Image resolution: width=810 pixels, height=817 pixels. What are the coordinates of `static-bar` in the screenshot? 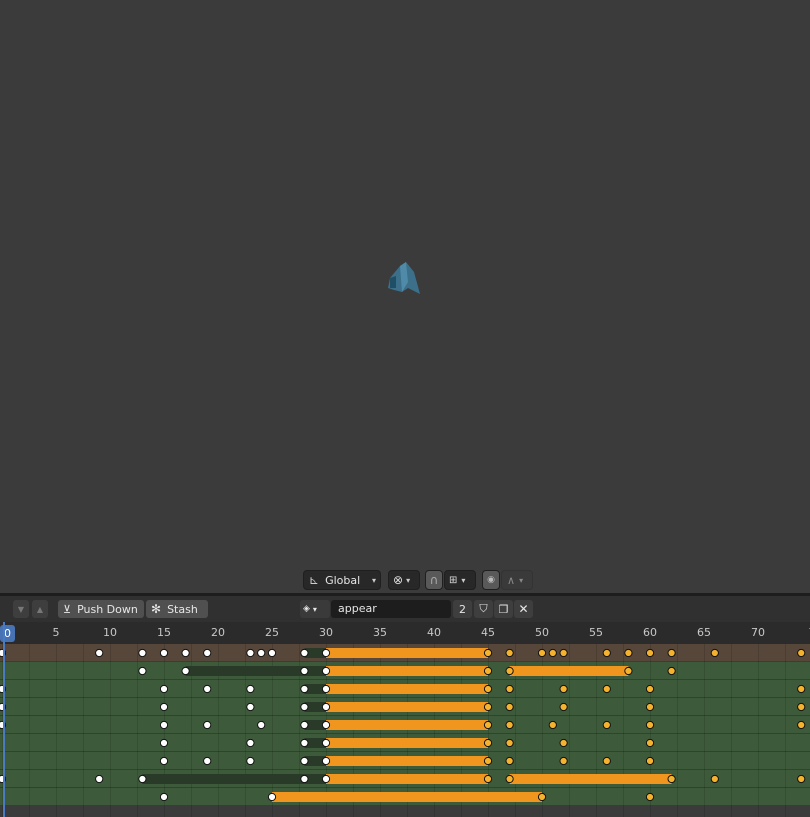 It's located at (234, 779).